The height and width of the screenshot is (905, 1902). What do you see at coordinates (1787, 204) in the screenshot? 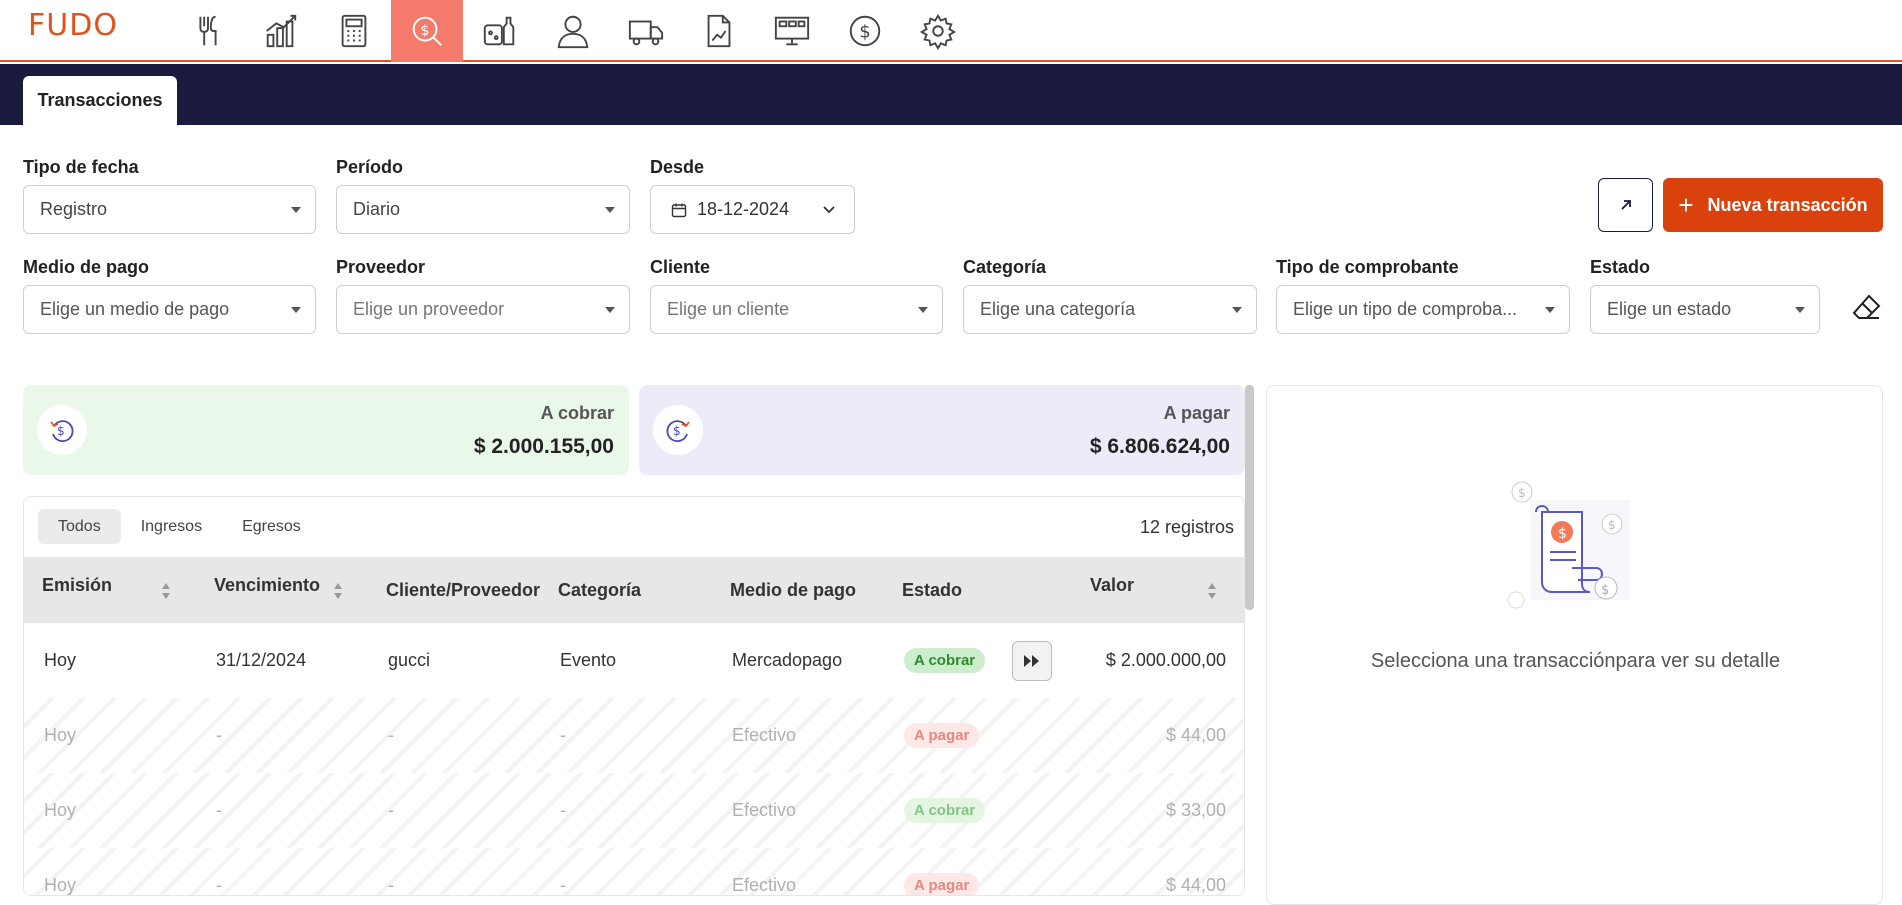
I see `new-transaction-label: Nueva transacción` at bounding box center [1787, 204].